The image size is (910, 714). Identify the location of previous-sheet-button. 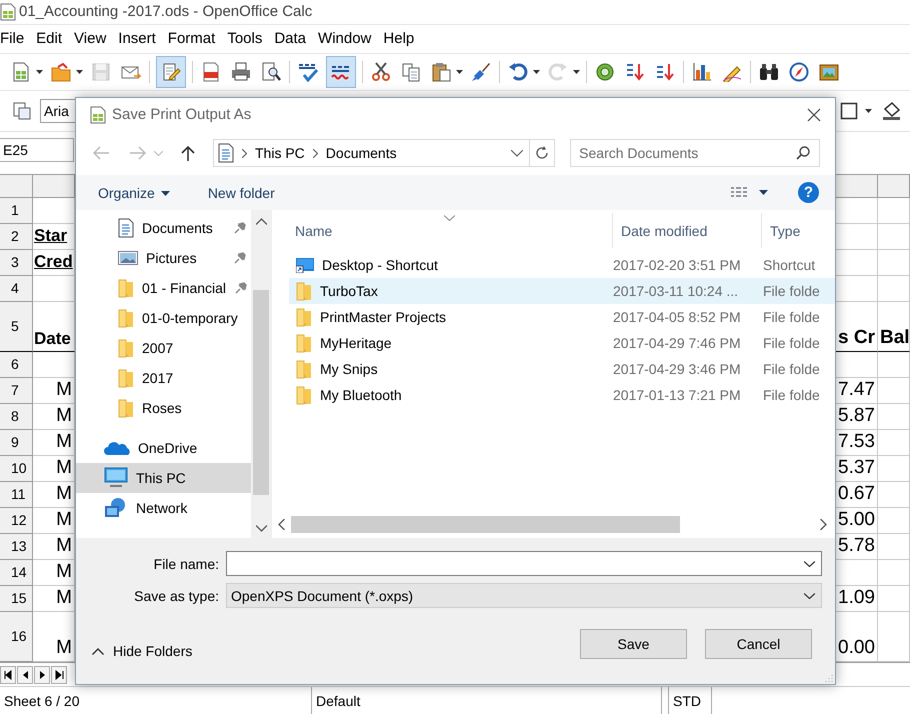
(25, 675).